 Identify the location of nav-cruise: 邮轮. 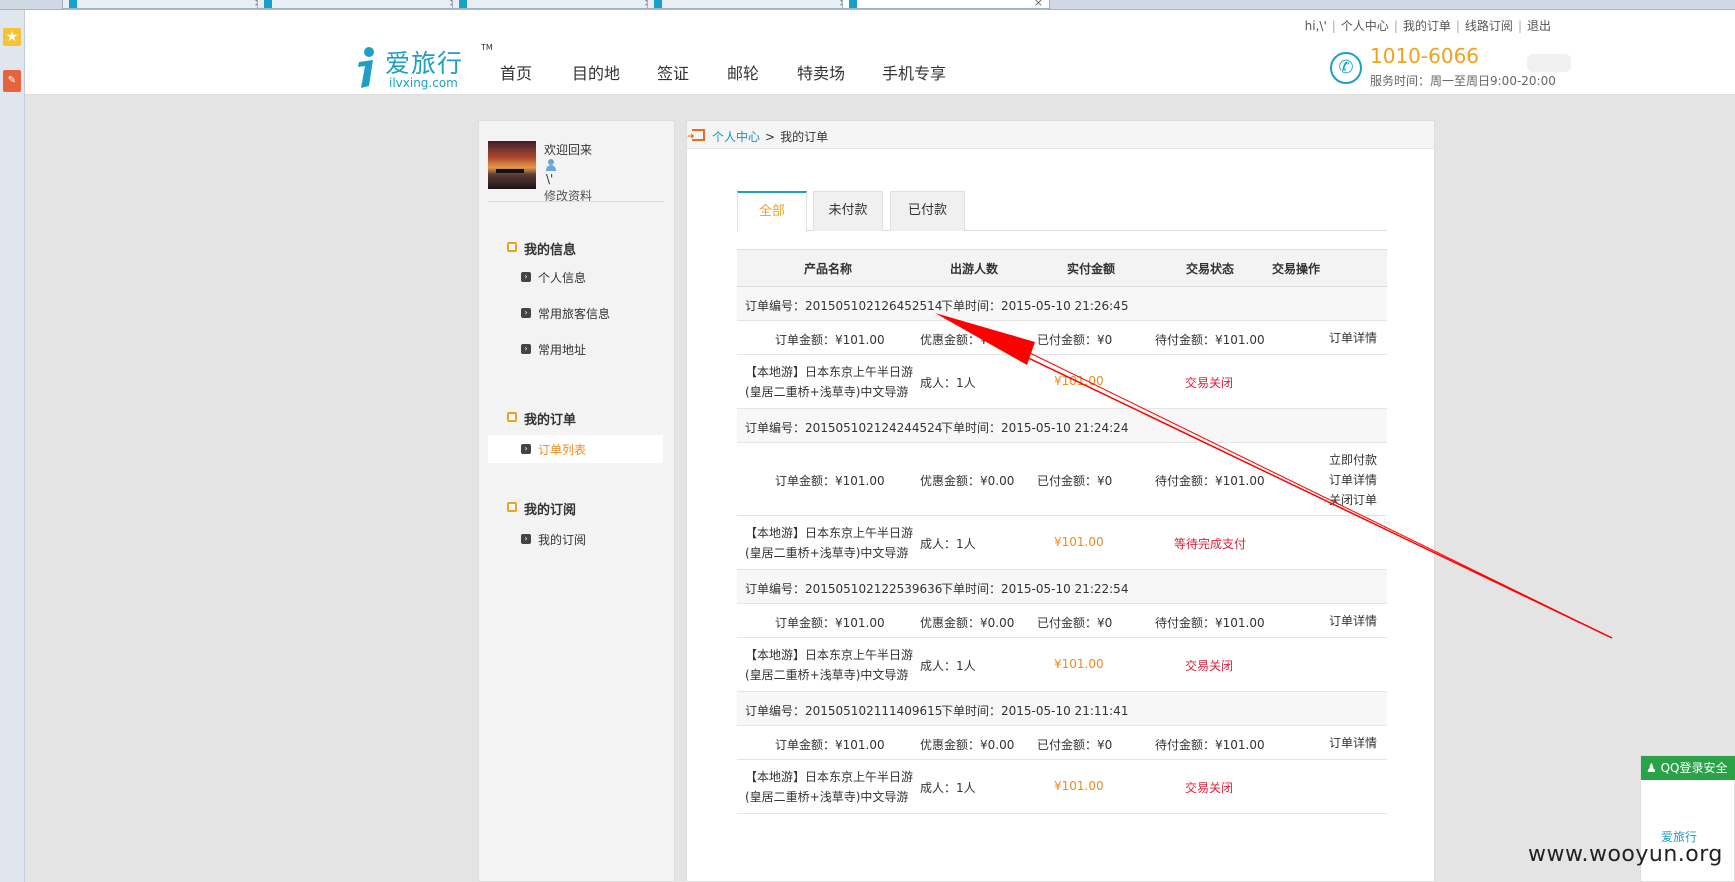
(743, 72).